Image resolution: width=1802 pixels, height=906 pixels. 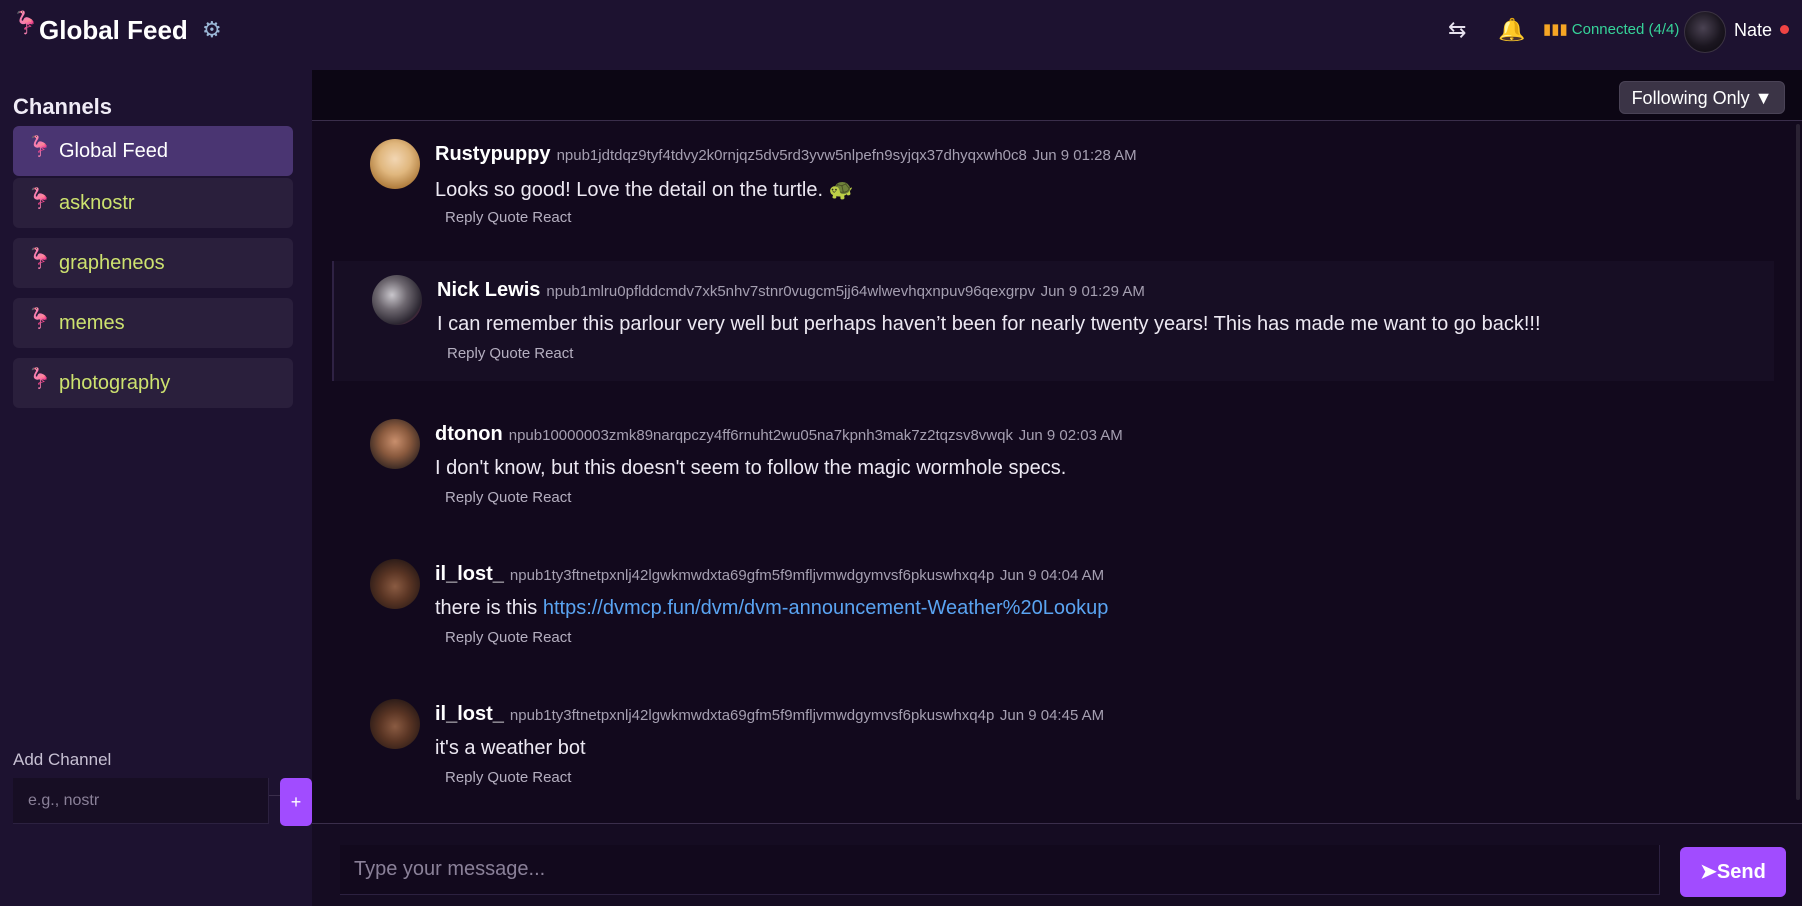 I want to click on following-filter-dropdown: Following Only ▼, so click(x=1702, y=97).